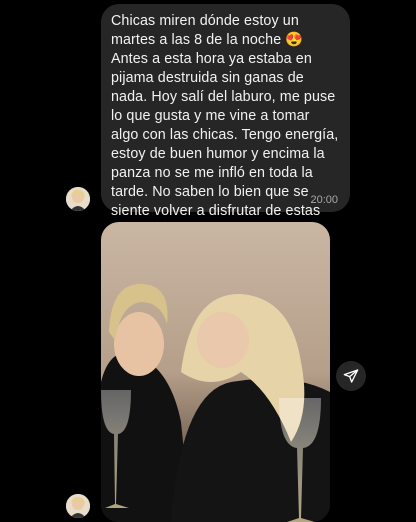 This screenshot has height=522, width=416. I want to click on paper-plane-icon, so click(351, 376).